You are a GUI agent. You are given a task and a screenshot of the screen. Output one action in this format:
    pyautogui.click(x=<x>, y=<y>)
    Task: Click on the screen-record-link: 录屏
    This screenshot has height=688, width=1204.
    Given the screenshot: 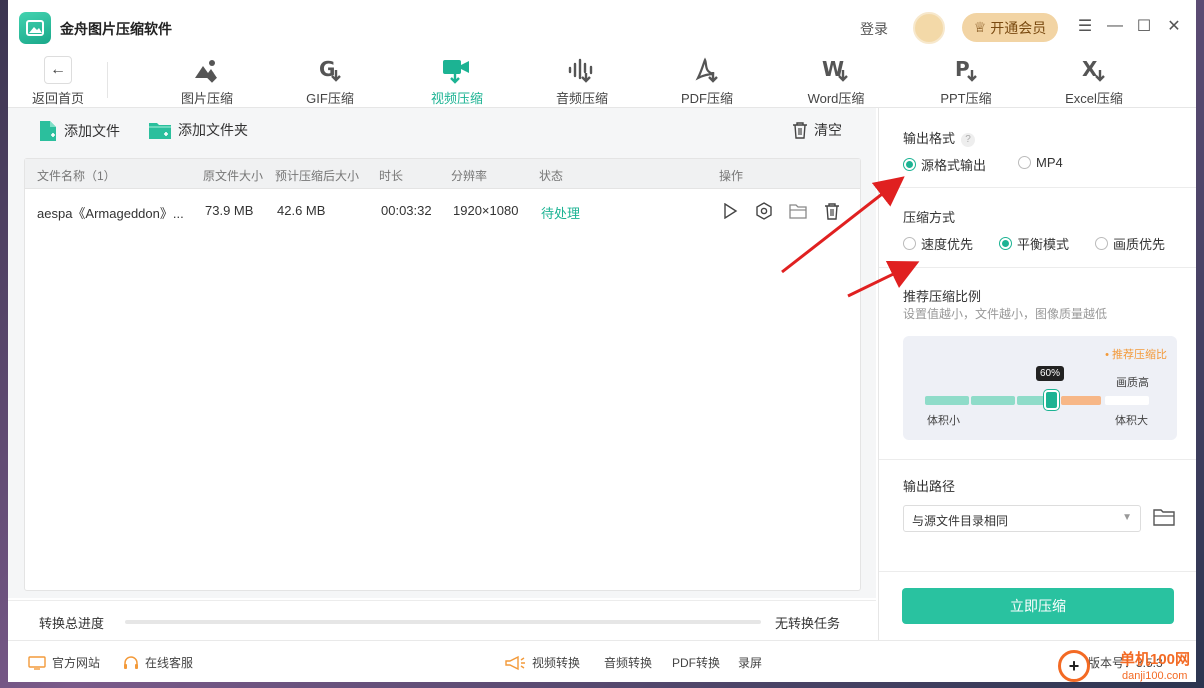 What is the action you would take?
    pyautogui.click(x=750, y=662)
    